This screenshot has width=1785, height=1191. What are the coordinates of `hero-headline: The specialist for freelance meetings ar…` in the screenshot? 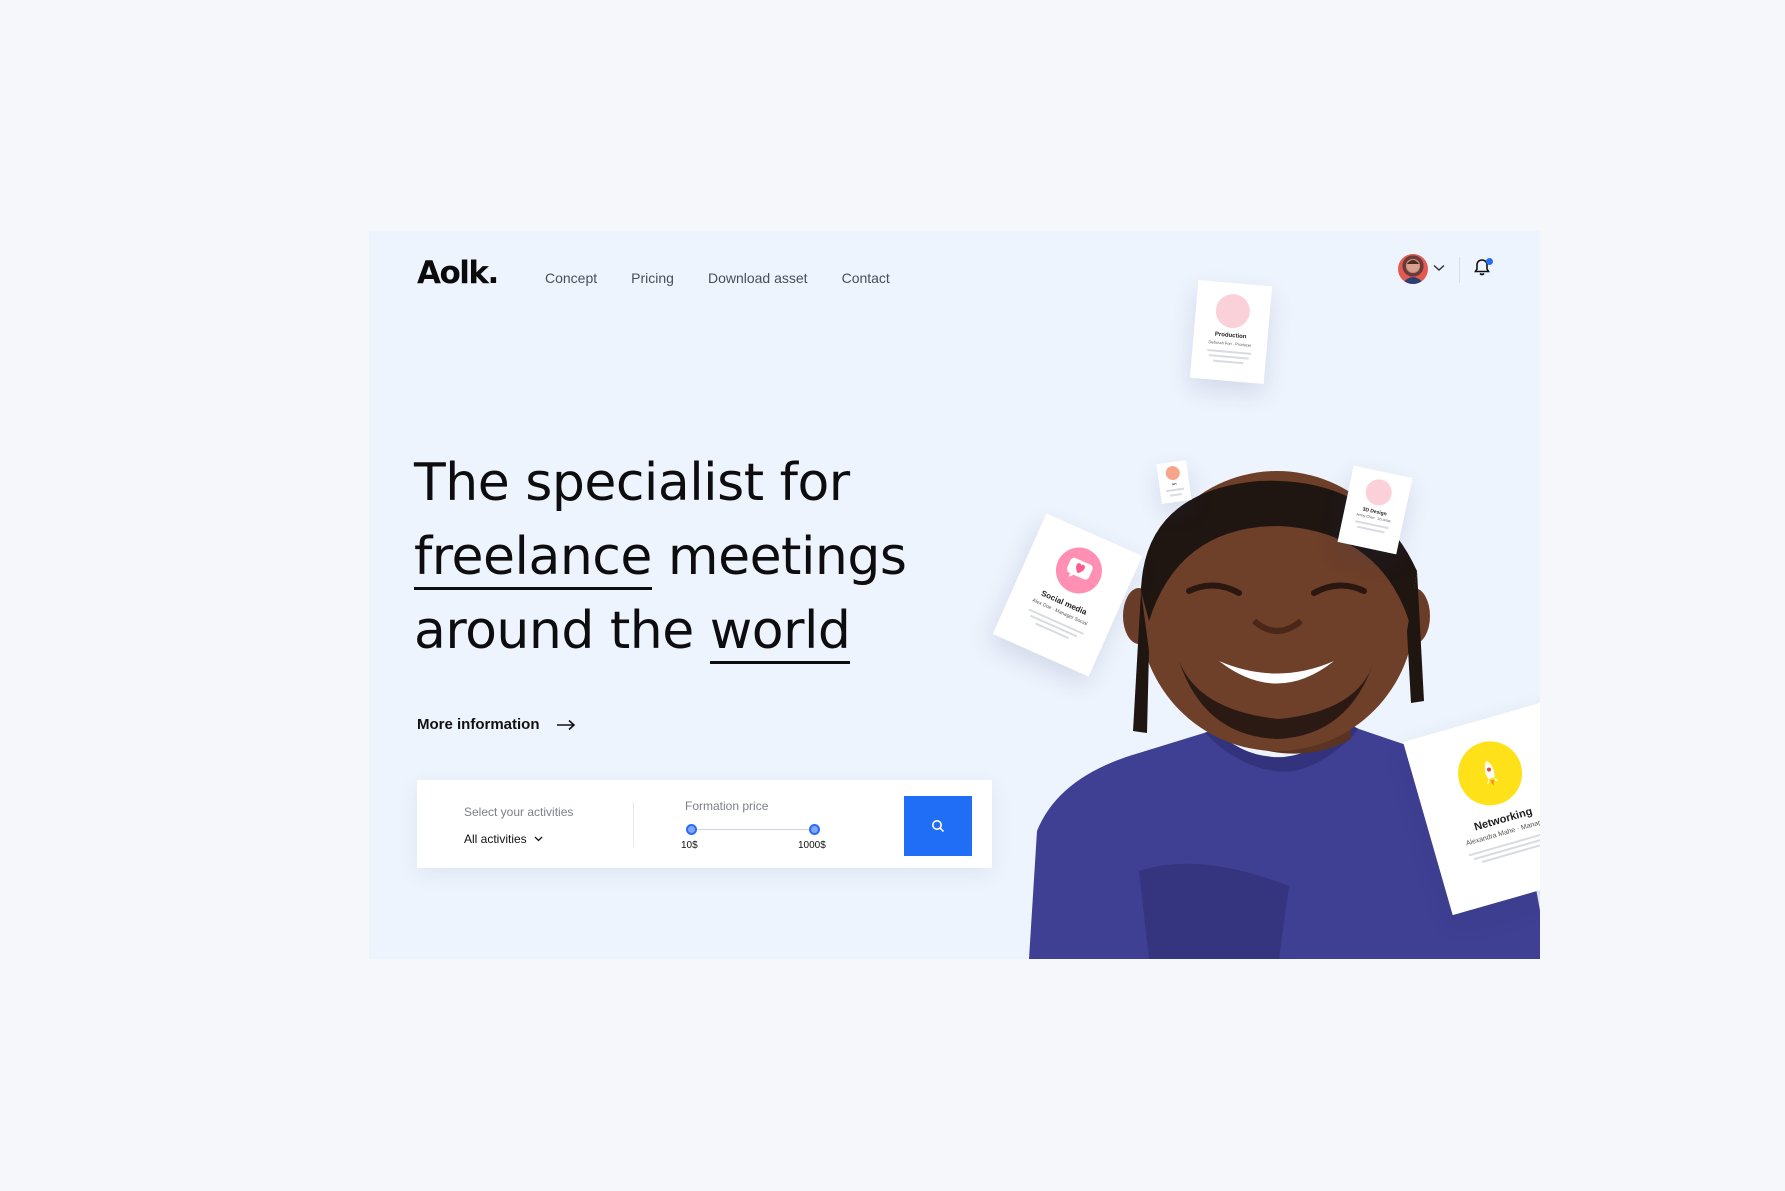 It's located at (660, 557).